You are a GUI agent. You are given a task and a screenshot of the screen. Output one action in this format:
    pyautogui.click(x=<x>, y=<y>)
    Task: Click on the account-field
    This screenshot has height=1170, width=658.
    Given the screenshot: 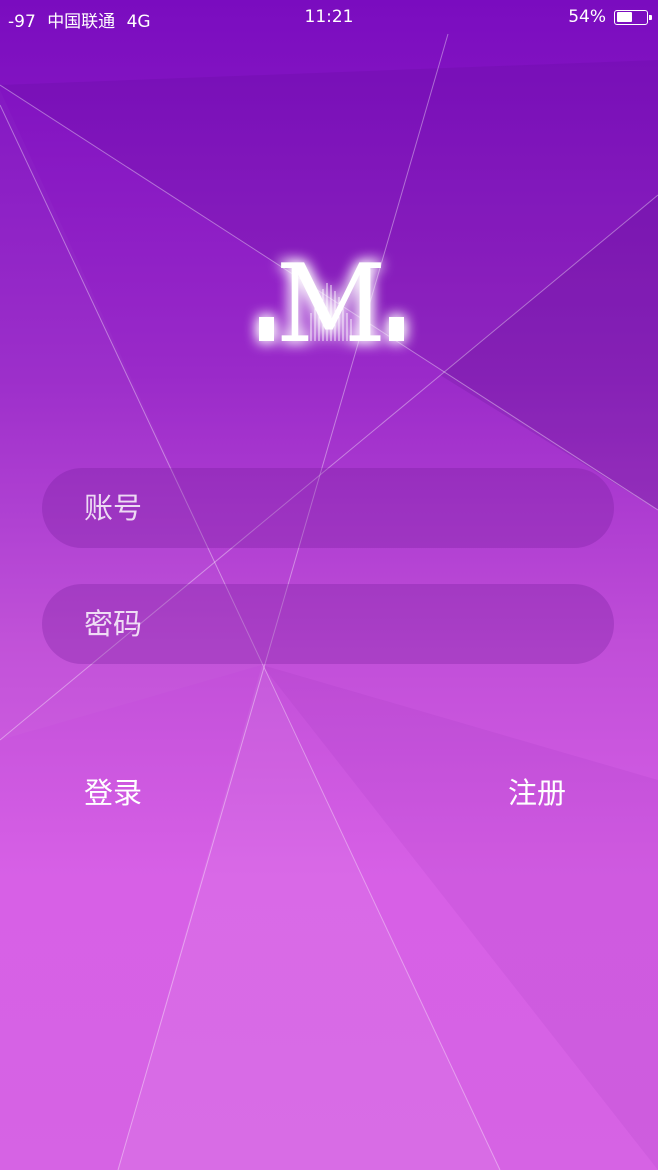 What is the action you would take?
    pyautogui.click(x=328, y=508)
    